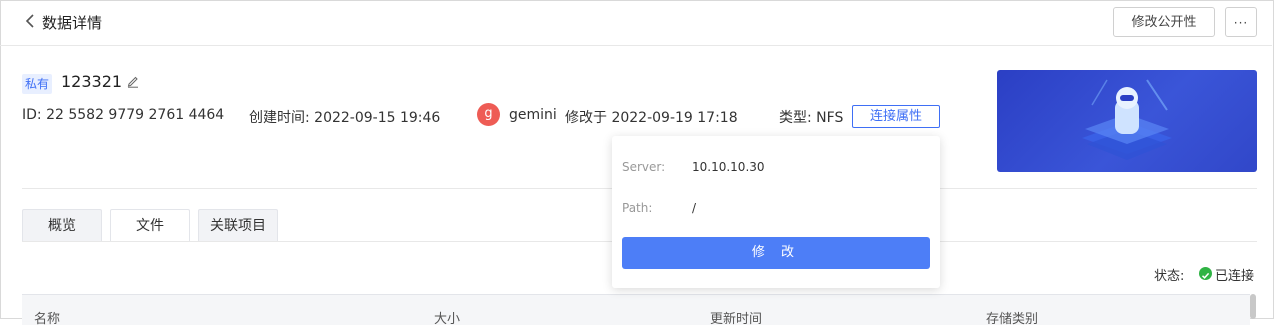 This screenshot has height=327, width=1274. I want to click on back-chevron-icon, so click(30, 21).